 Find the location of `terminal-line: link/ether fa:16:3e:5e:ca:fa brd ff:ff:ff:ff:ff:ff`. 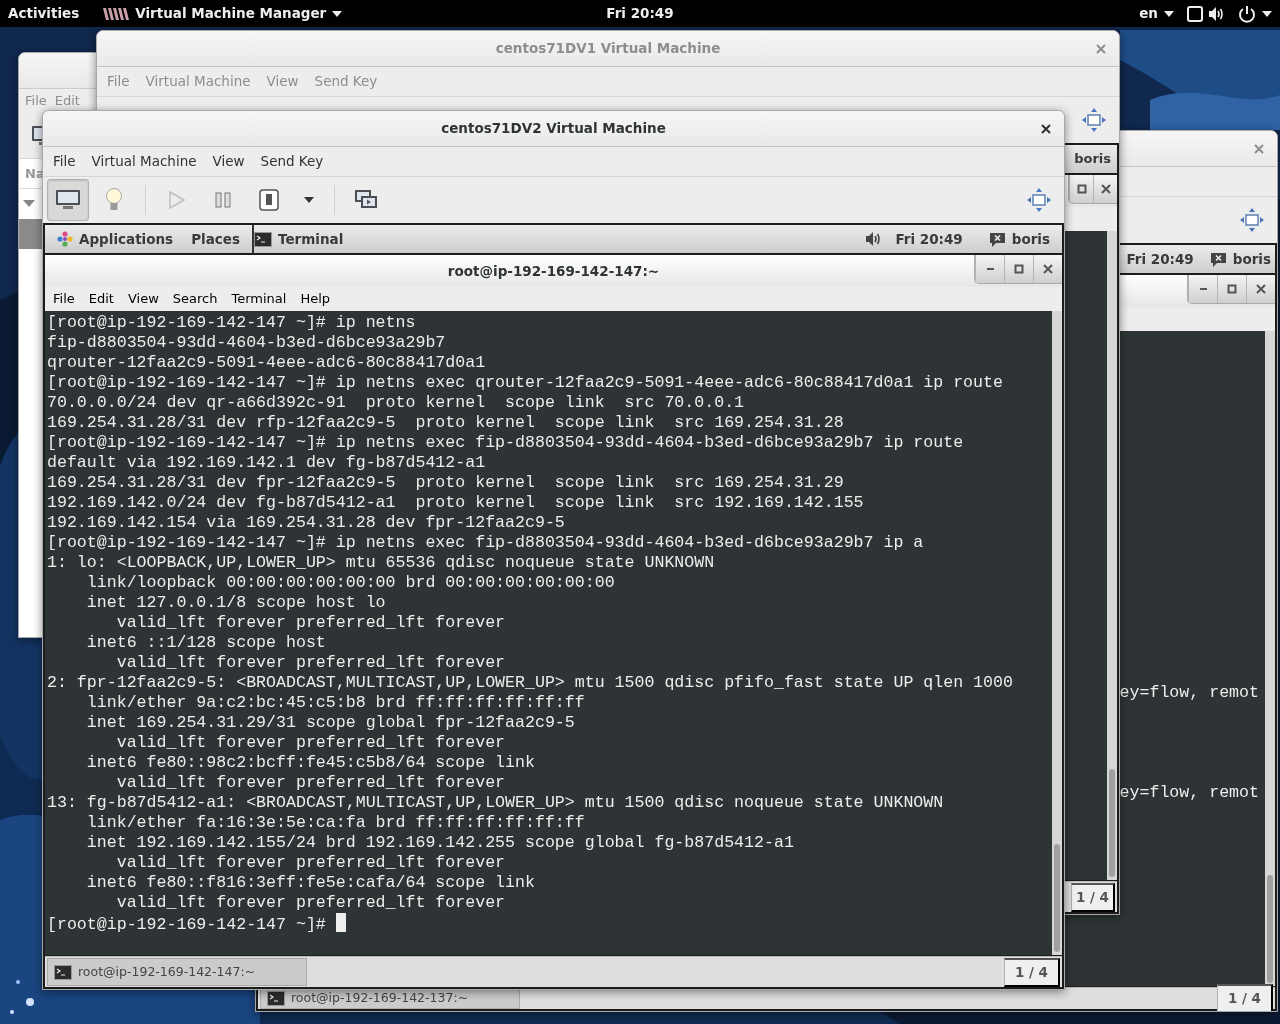

terminal-line: link/ether fa:16:3e:5e:ca:fa brd ff:ff:ff:ff:ff:ff is located at coordinates (335, 823).